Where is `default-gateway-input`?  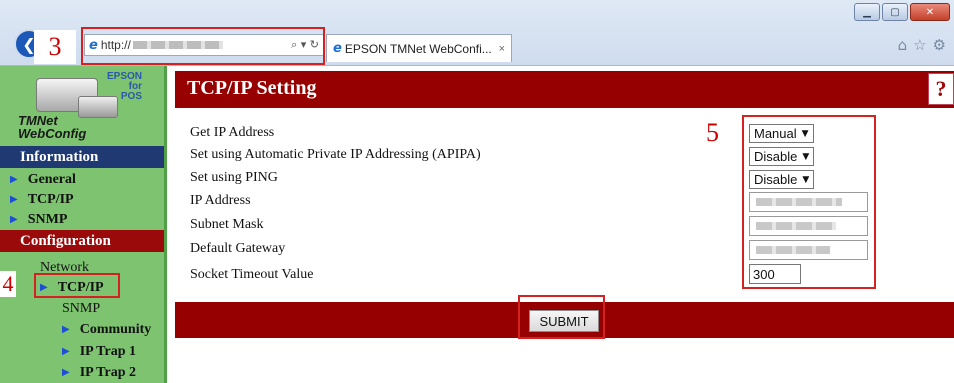 default-gateway-input is located at coordinates (808, 250).